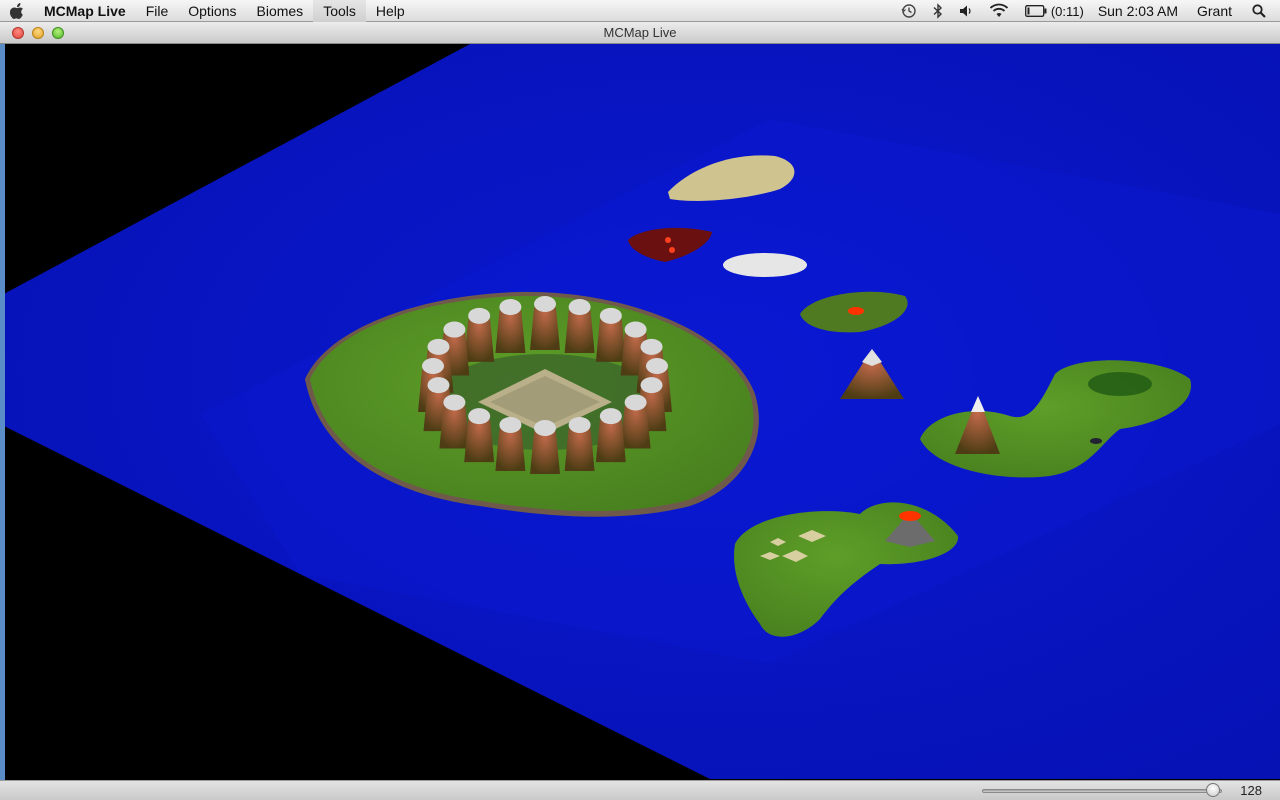  What do you see at coordinates (390, 11) in the screenshot?
I see `menu-help: Help` at bounding box center [390, 11].